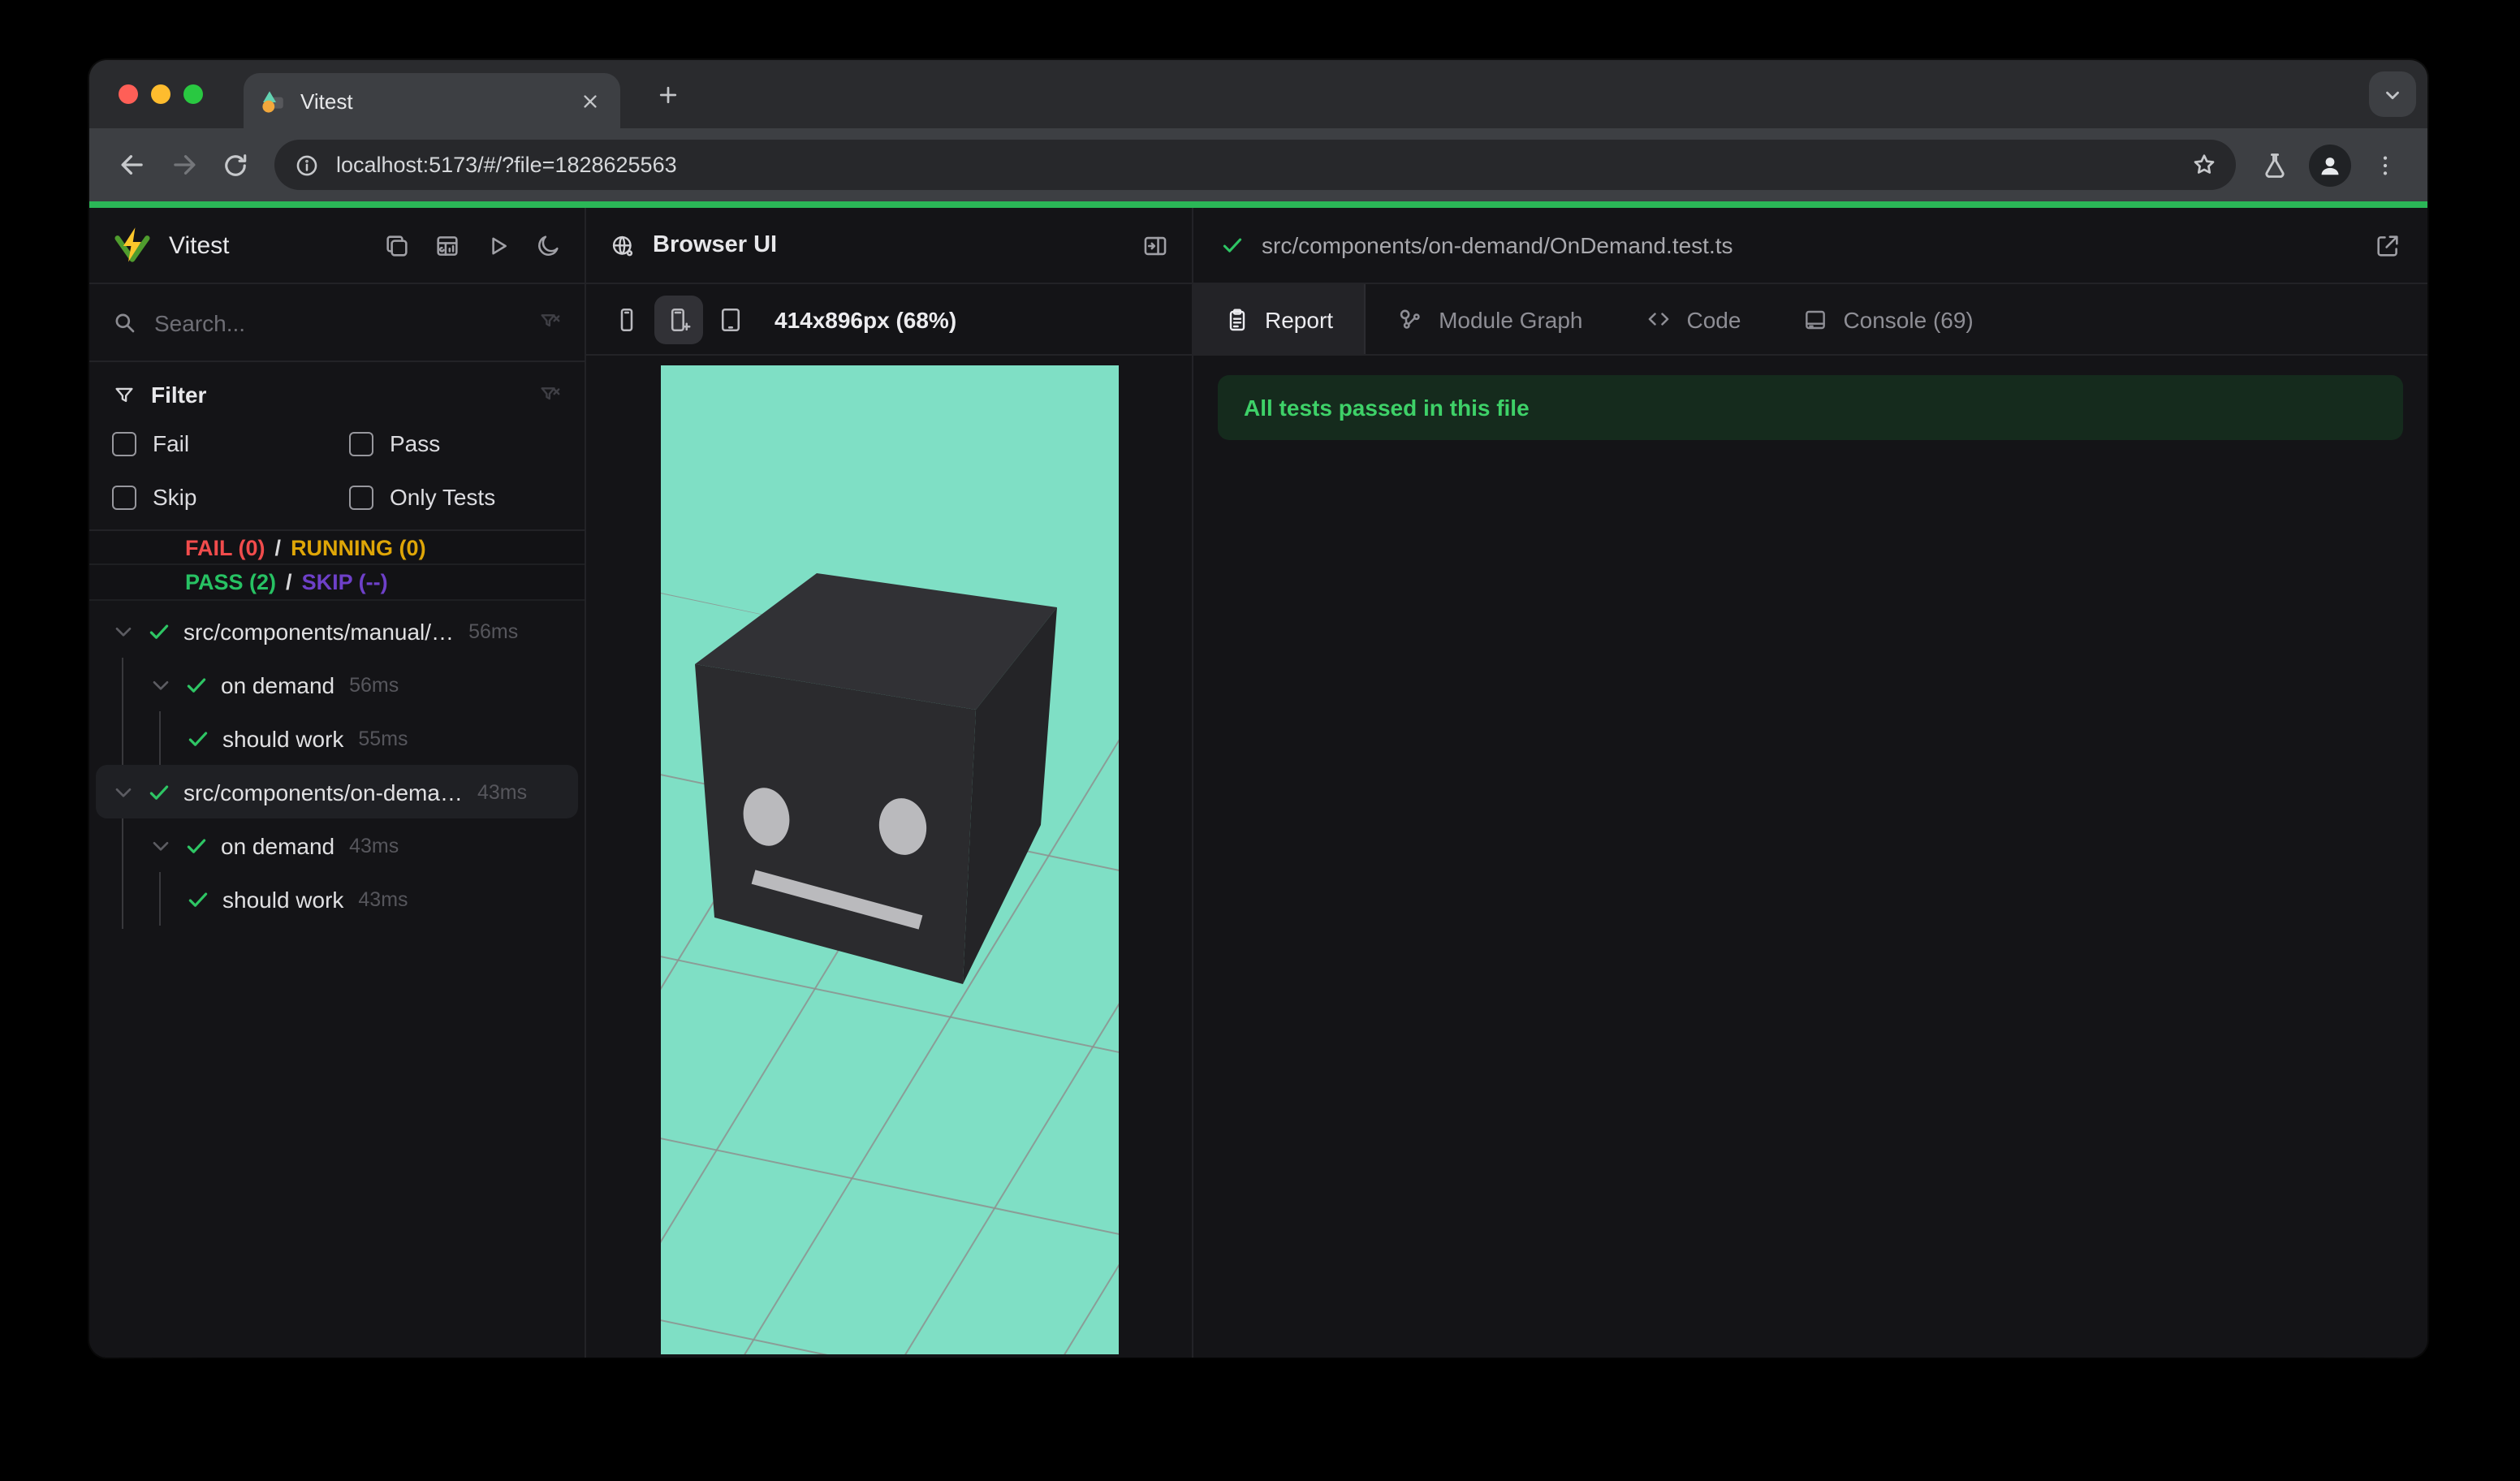  I want to click on device-toolbar: 414x896px (68%), so click(889, 320).